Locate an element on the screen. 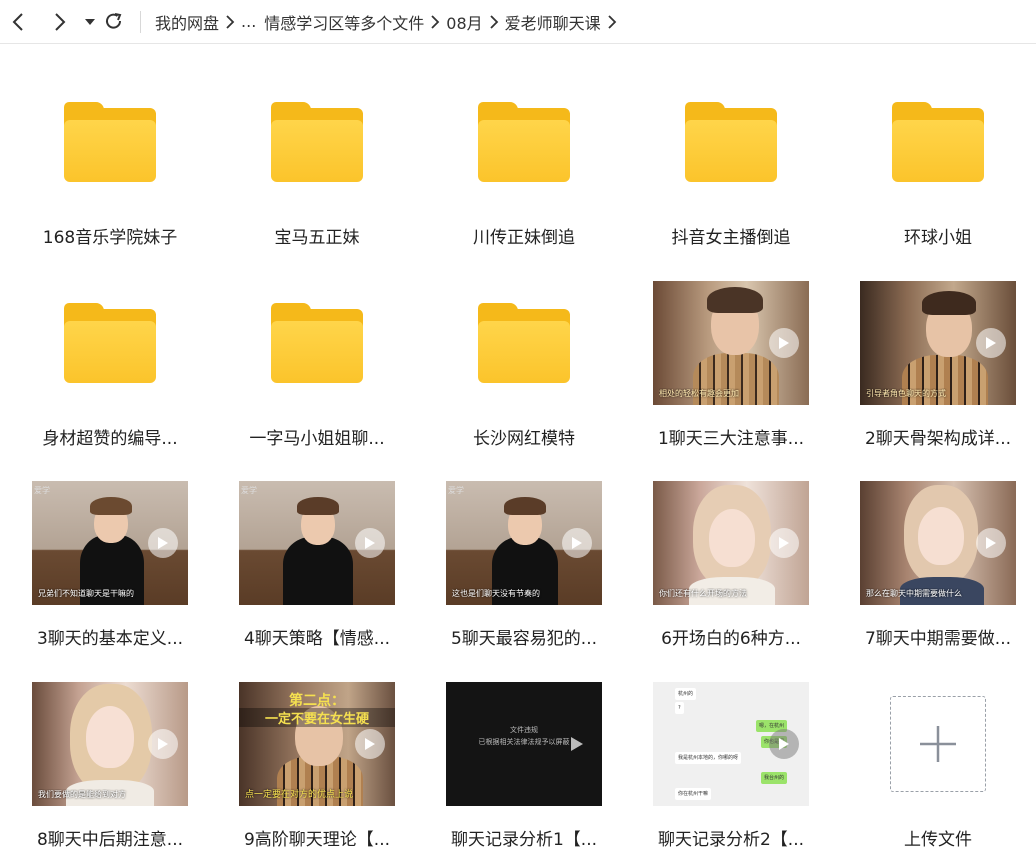 Image resolution: width=1036 pixels, height=859 pixels. chevron-left-icon is located at coordinates (17, 21).